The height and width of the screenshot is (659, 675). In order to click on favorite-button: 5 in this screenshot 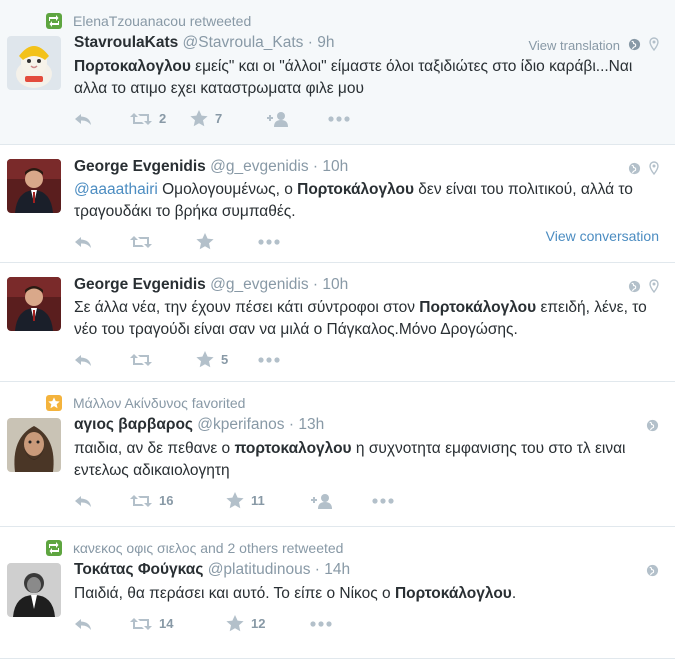, I will do `click(227, 359)`.